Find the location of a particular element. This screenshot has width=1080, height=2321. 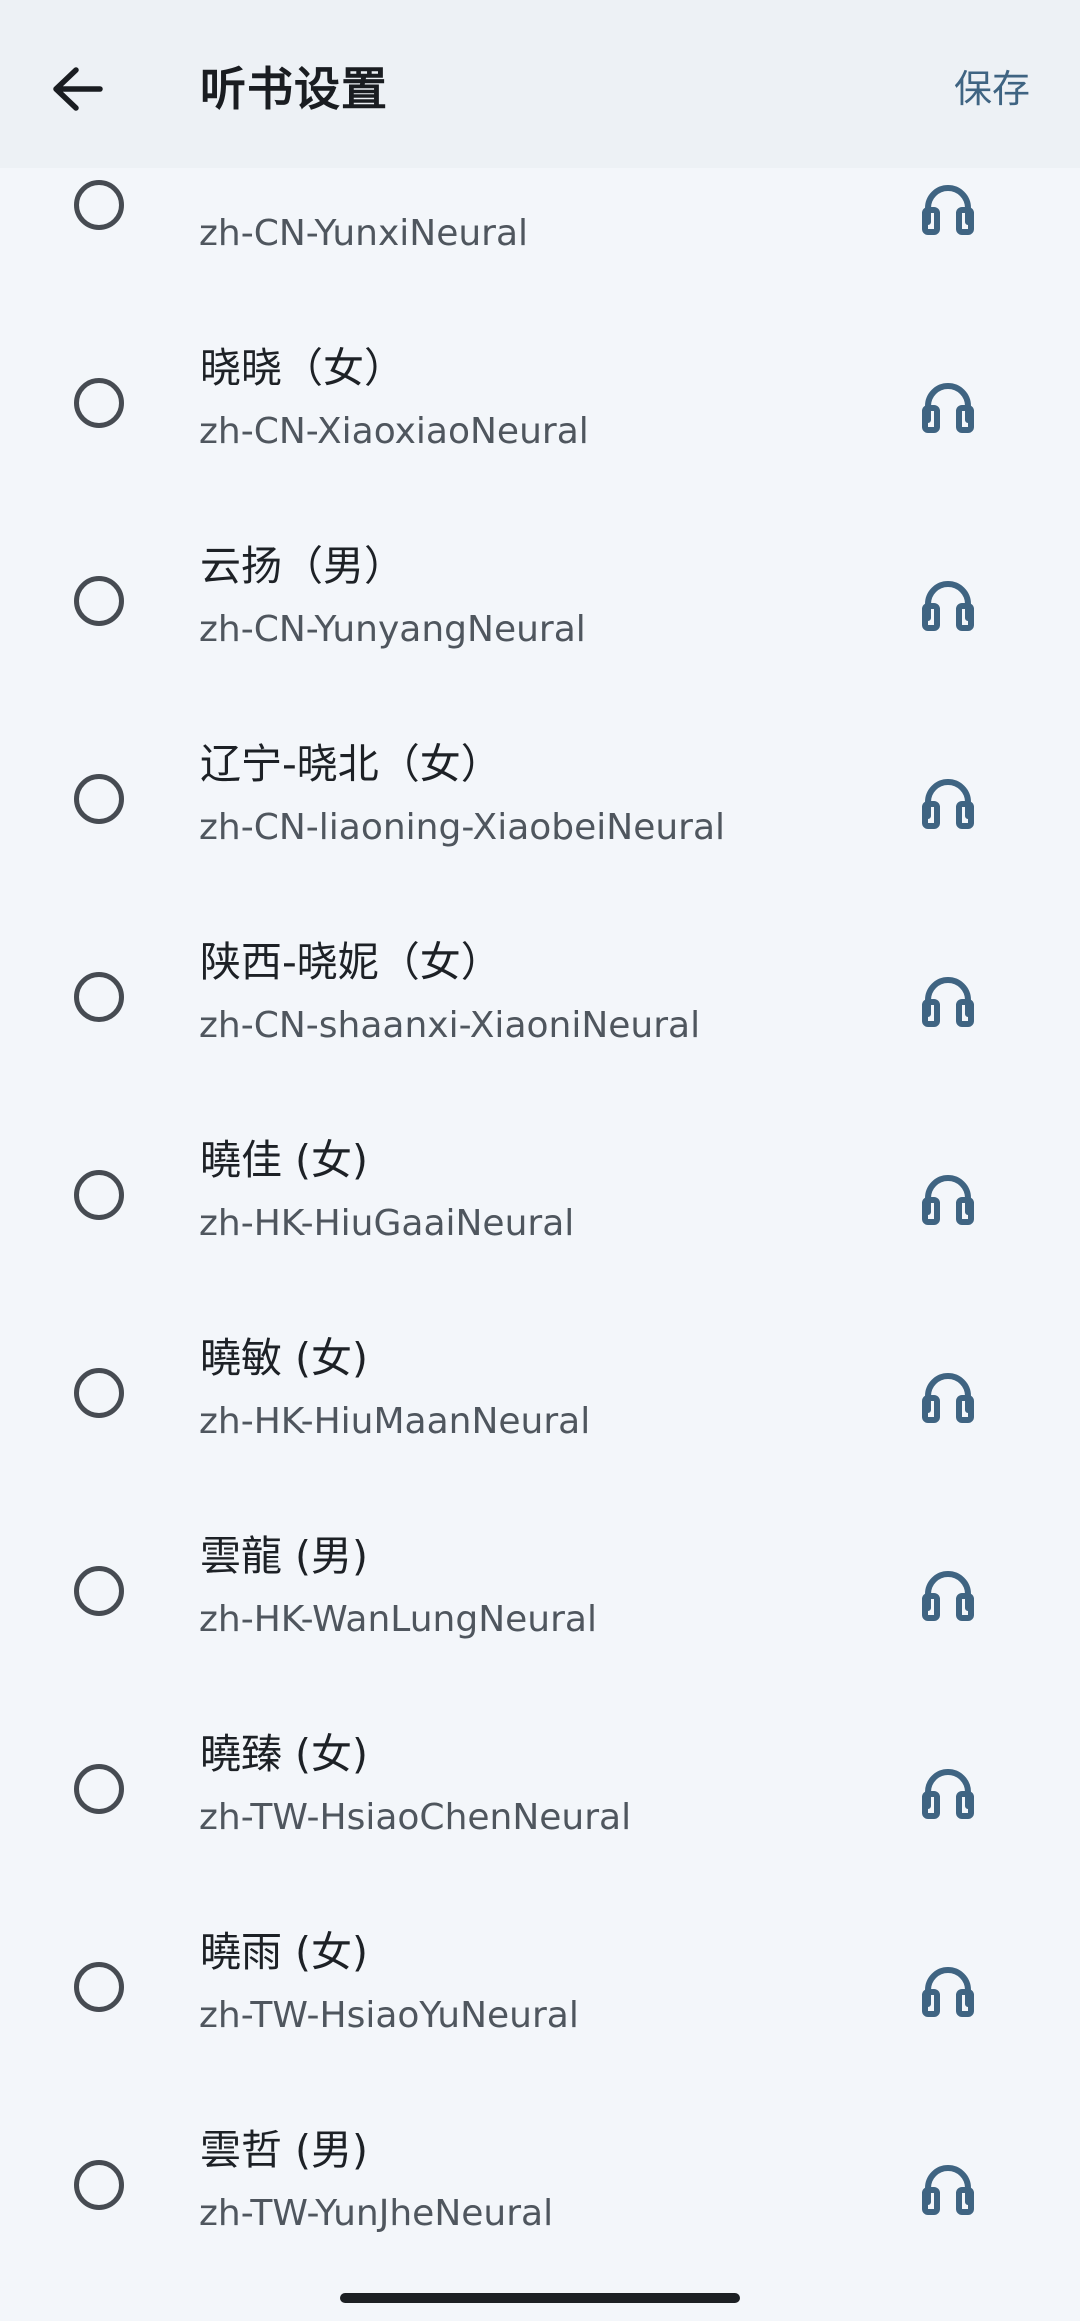

voice-name: 晓晓（女） is located at coordinates (302, 368).